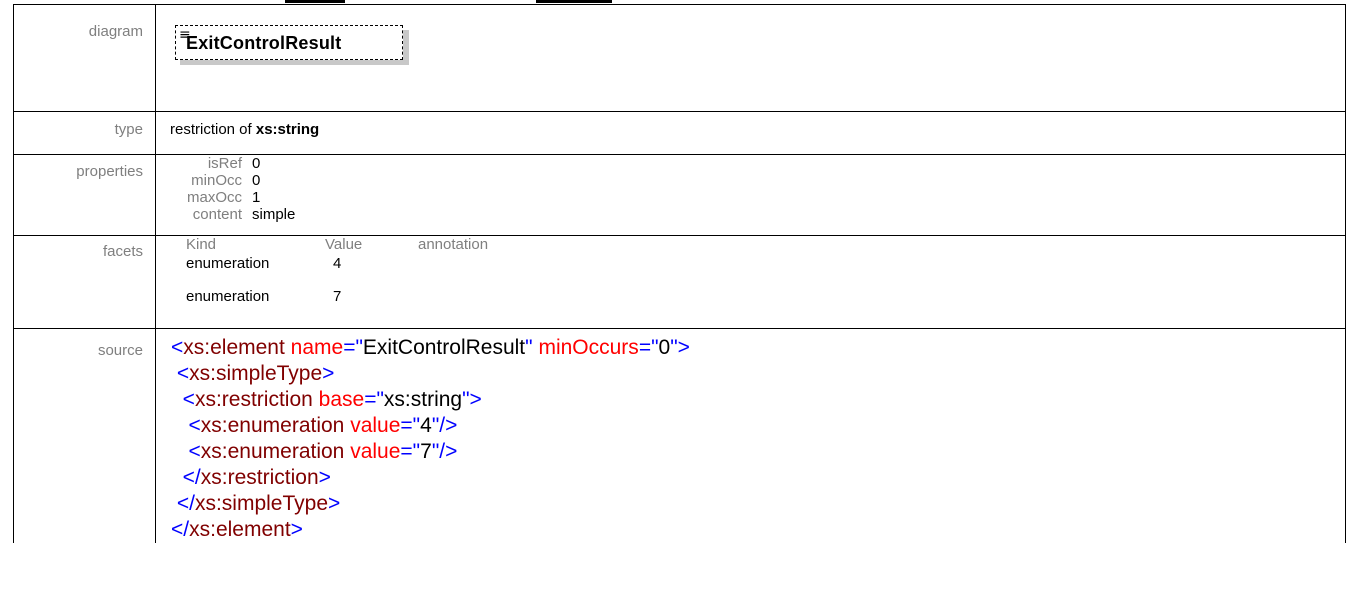 This screenshot has width=1349, height=604. I want to click on source-line: <xs:enumeration value="4"/>, so click(758, 426).